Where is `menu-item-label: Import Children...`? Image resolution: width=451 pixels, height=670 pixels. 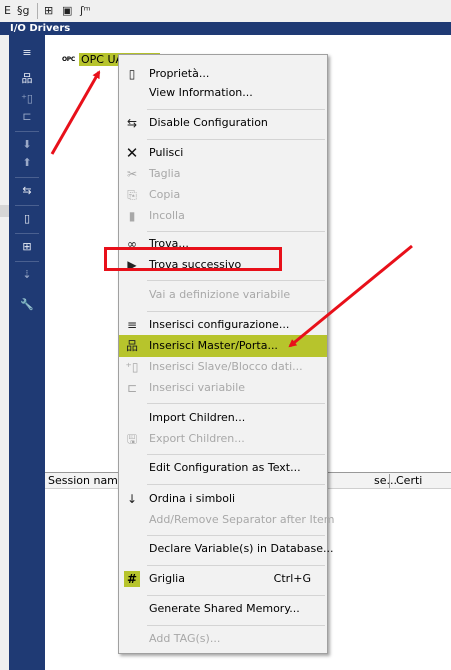 menu-item-label: Import Children... is located at coordinates (197, 417).